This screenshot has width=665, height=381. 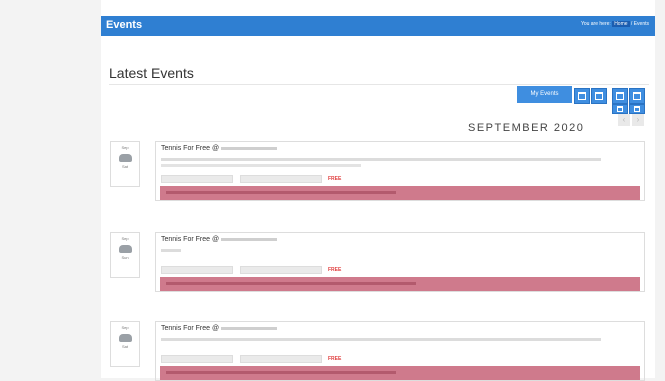 I want to click on month-label: SEPTEMBER 2020, so click(x=526, y=128).